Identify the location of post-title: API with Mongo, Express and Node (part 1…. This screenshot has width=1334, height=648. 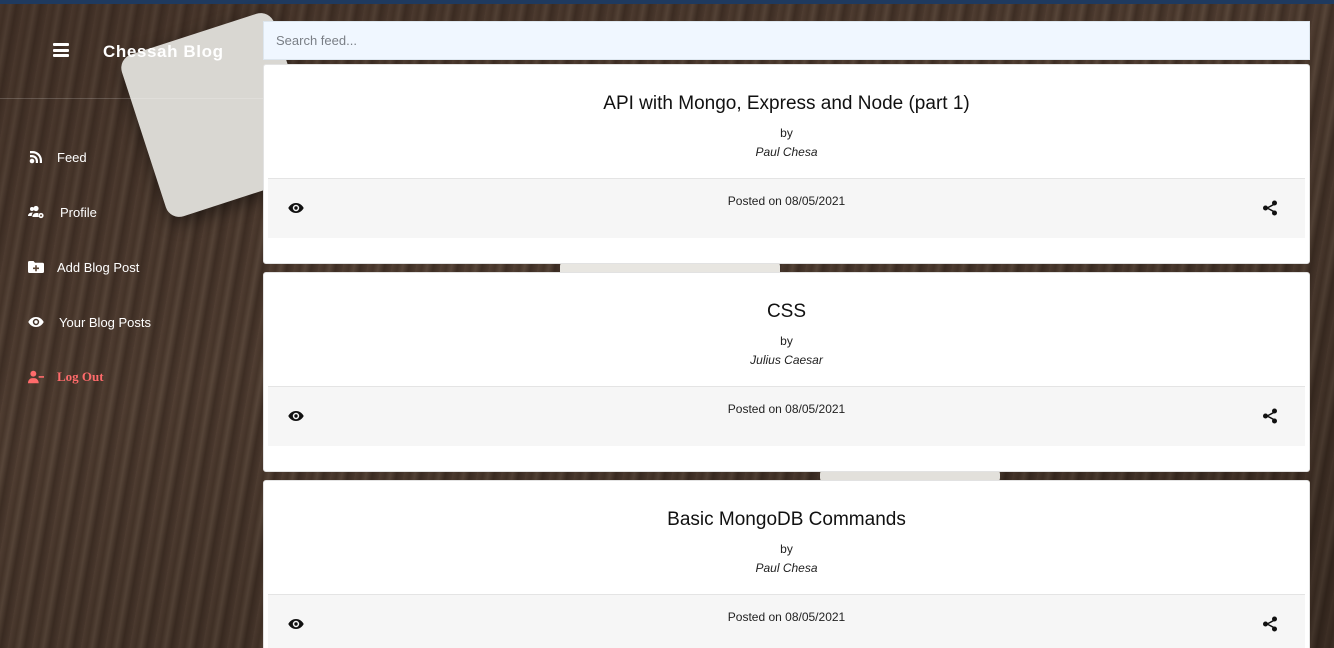
(786, 104).